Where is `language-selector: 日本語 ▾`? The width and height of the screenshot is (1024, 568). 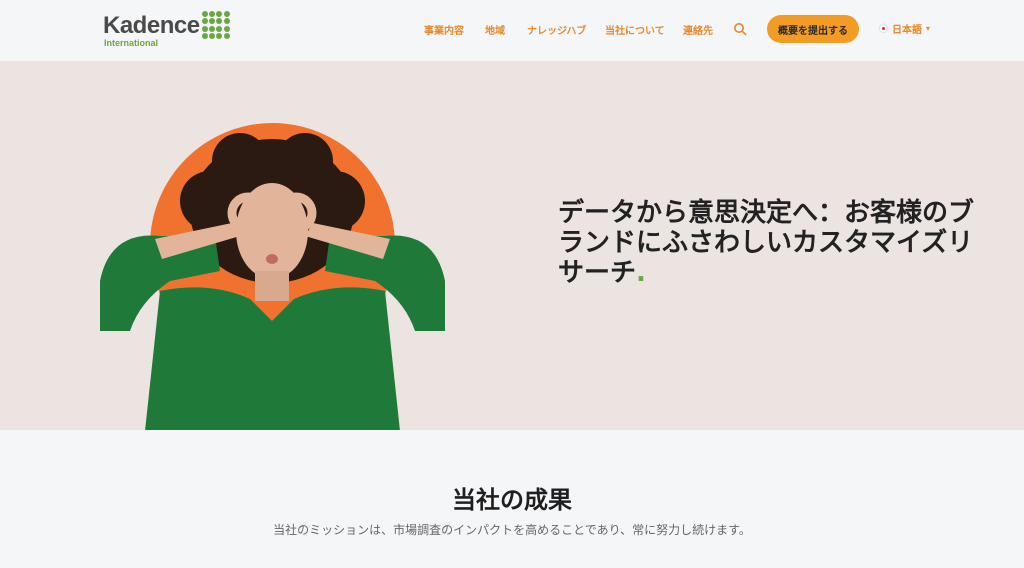 language-selector: 日本語 ▾ is located at coordinates (904, 28).